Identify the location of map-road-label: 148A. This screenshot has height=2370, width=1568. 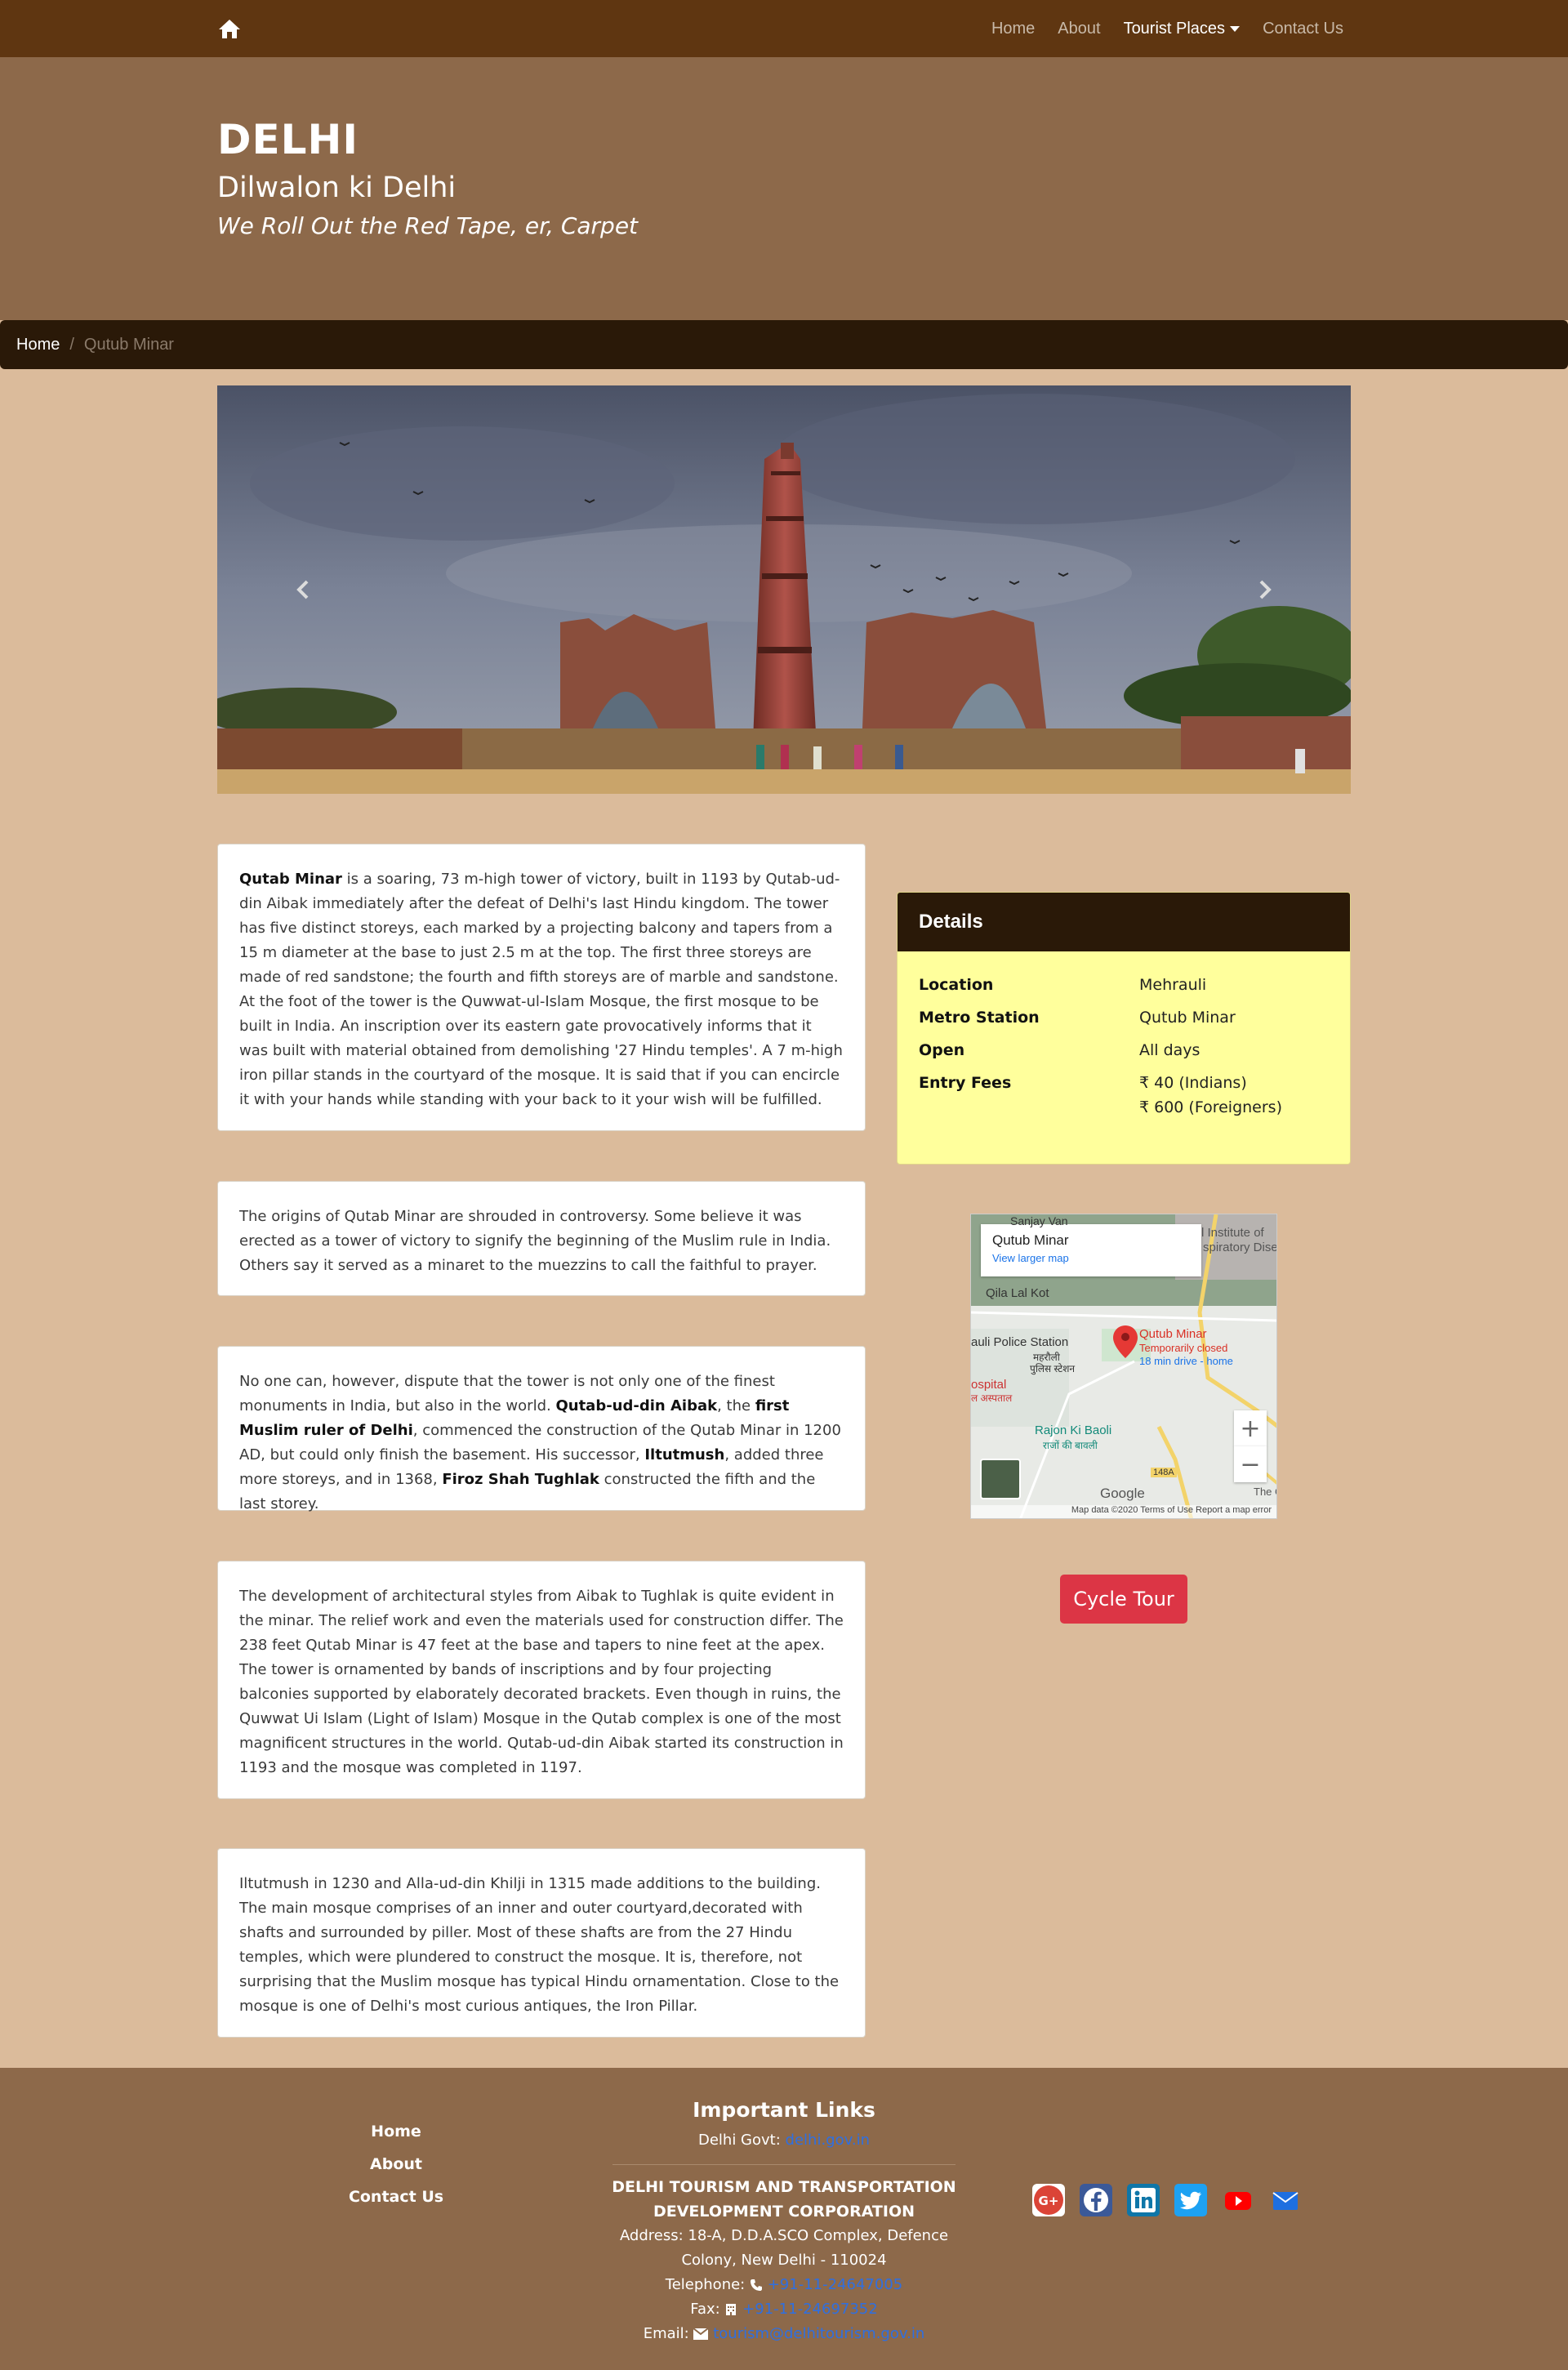
(1164, 1472).